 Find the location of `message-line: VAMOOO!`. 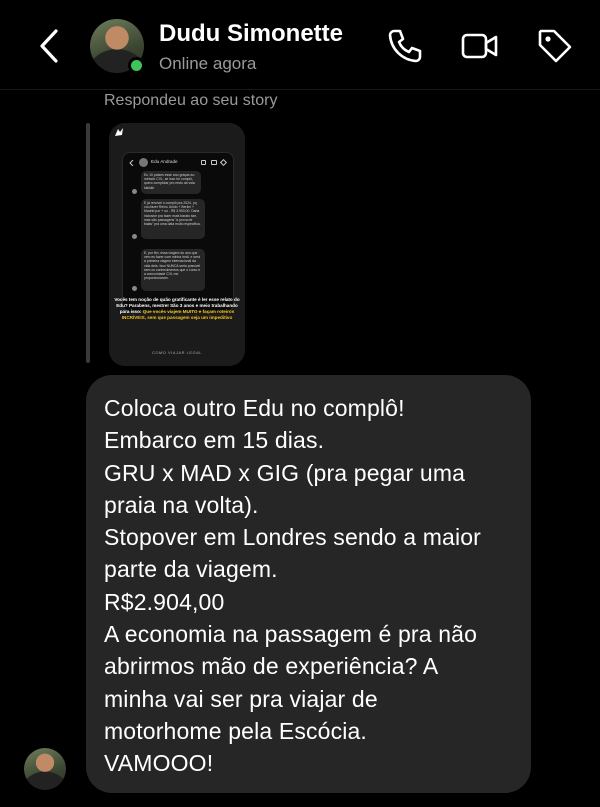

message-line: VAMOOO! is located at coordinates (159, 763).